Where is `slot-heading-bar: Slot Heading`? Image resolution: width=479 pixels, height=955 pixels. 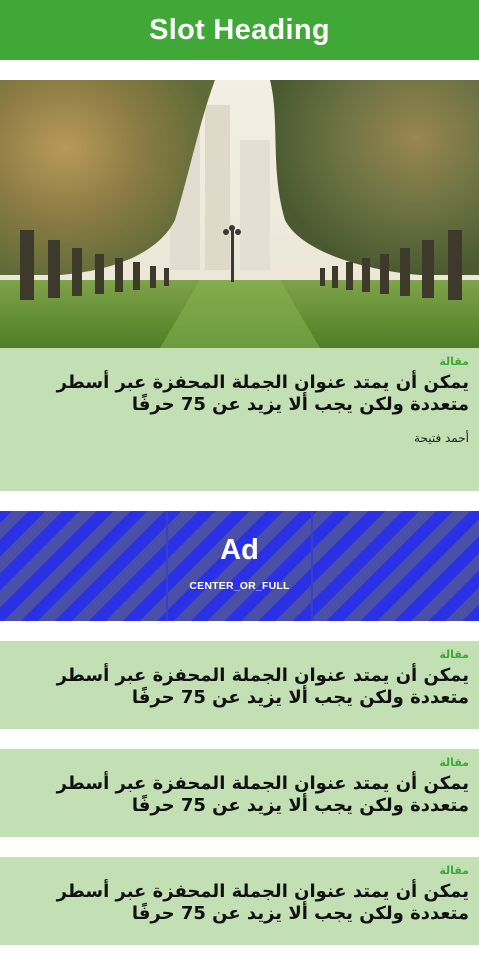
slot-heading-bar: Slot Heading is located at coordinates (239, 30).